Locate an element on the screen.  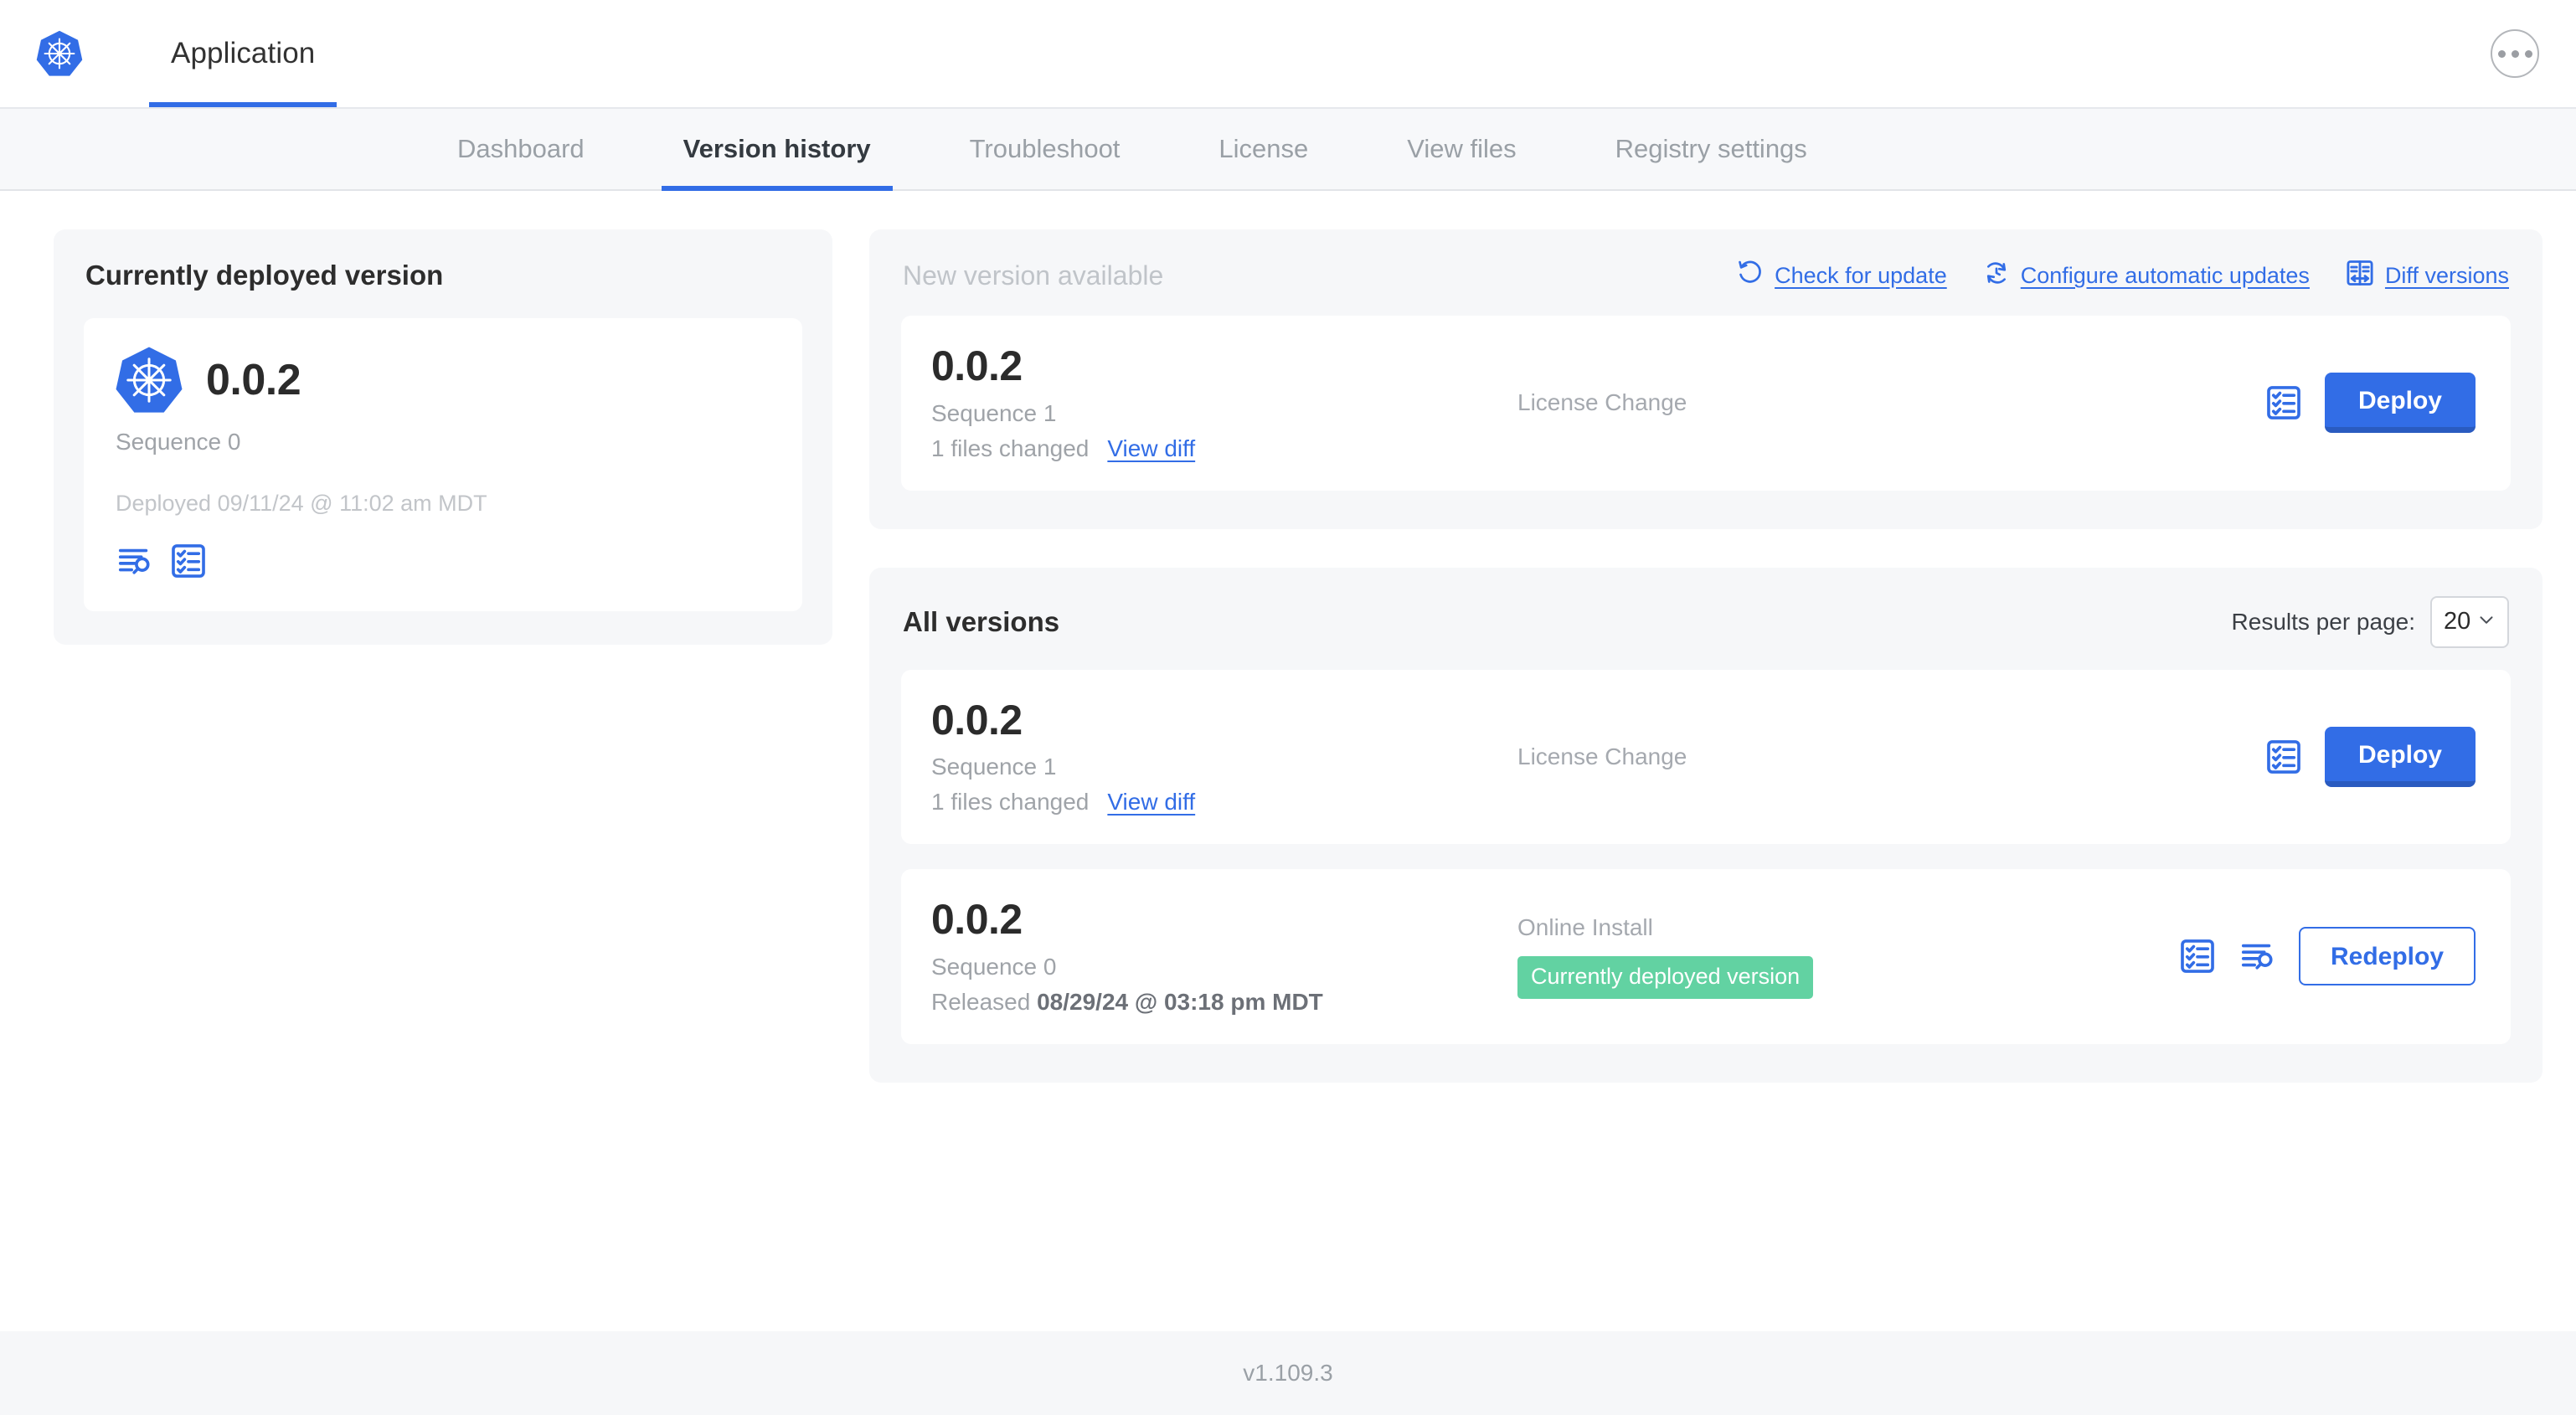
top-bar: Application is located at coordinates (1288, 53).